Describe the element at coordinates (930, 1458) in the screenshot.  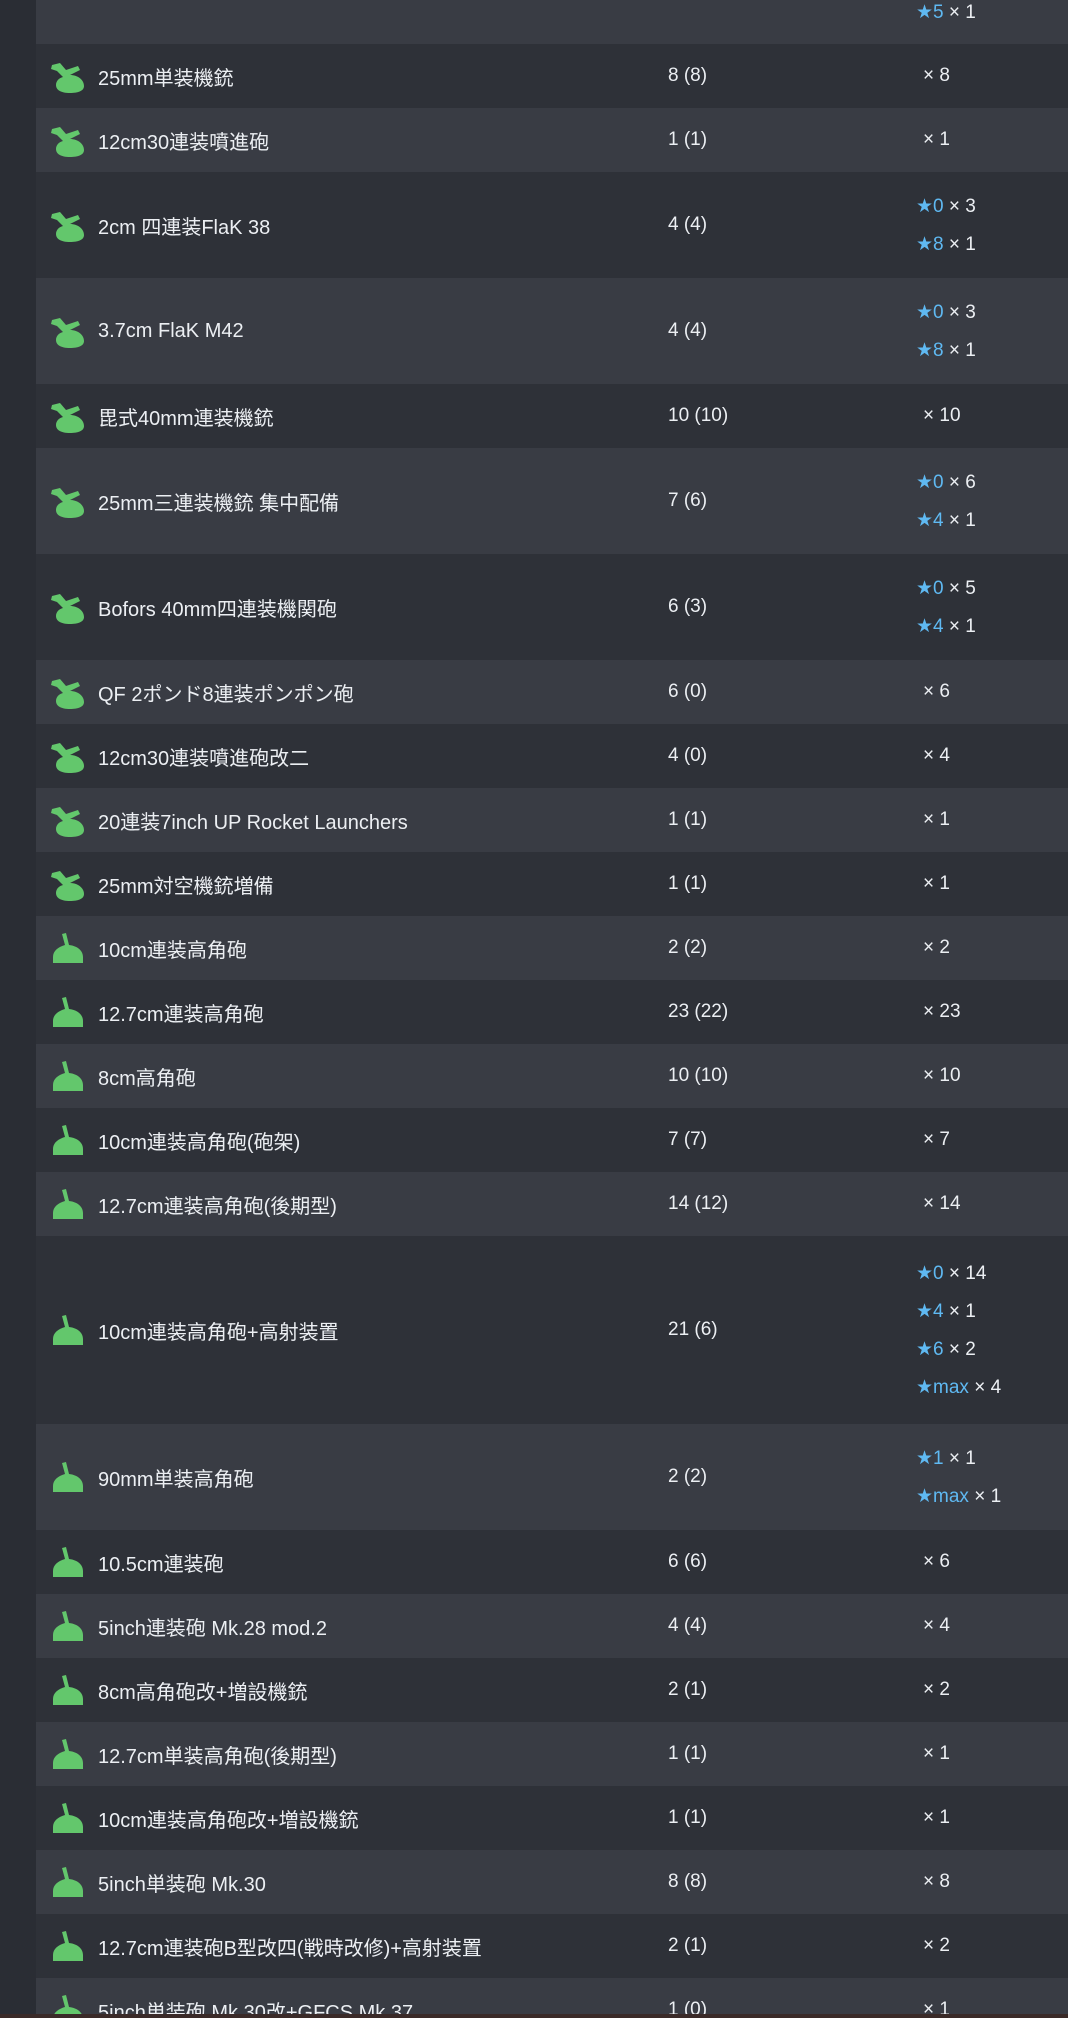
I see `improvement-level: ★1` at that location.